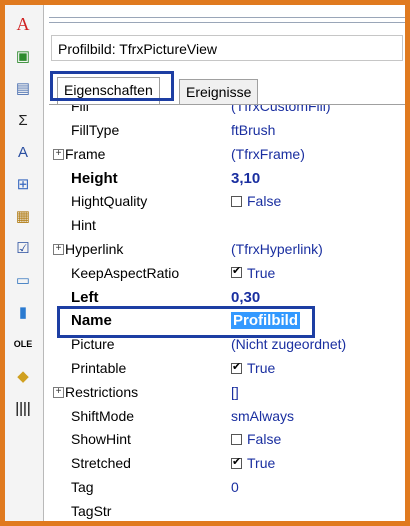 This screenshot has height=526, width=410. I want to click on property-value-text: 3,10, so click(246, 178).